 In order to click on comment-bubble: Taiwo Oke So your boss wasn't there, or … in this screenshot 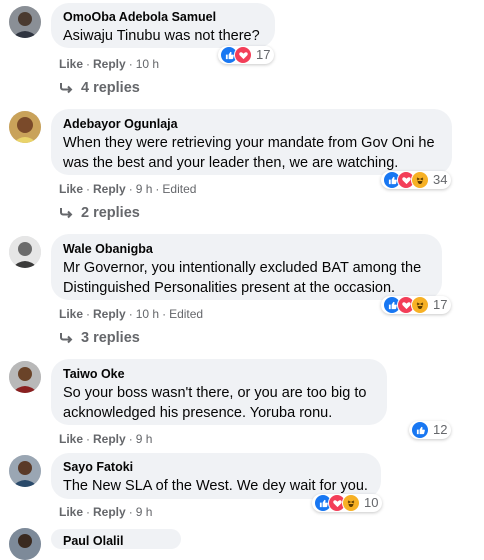, I will do `click(219, 392)`.